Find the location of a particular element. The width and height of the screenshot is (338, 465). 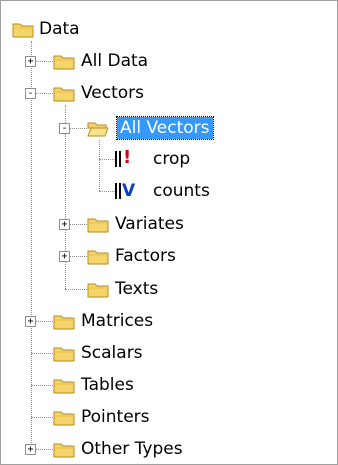

tree-node-crop: ! crop is located at coordinates (111, 159).